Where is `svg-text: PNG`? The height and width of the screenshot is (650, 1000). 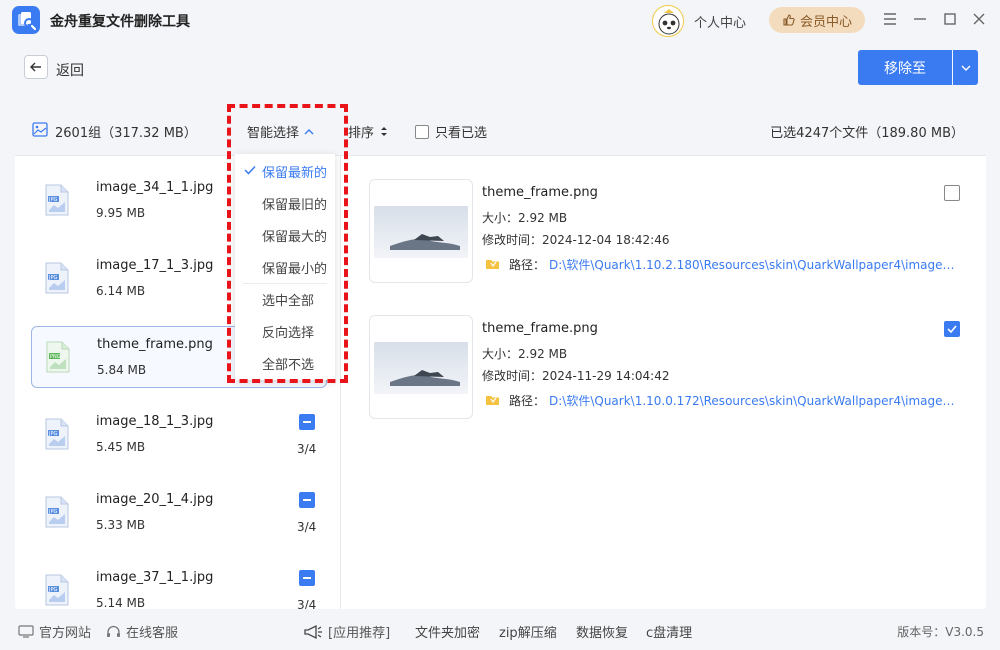
svg-text: PNG is located at coordinates (55, 357).